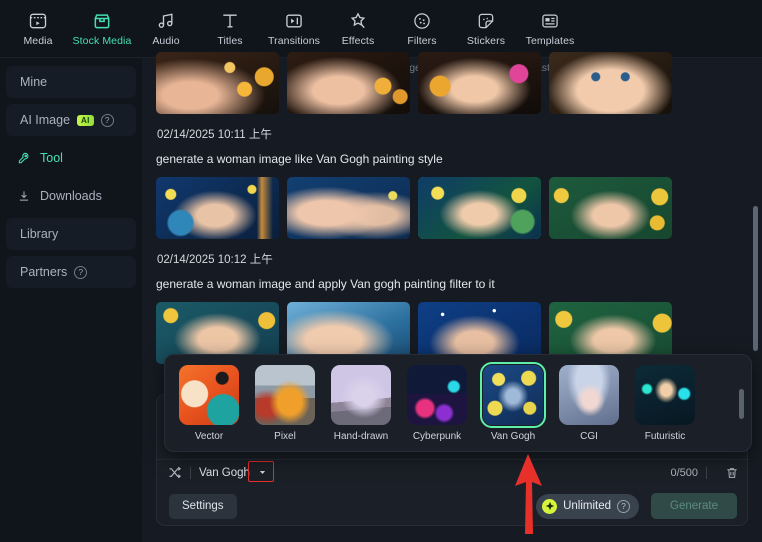  What do you see at coordinates (71, 272) in the screenshot?
I see `sidebar-item-partners: Partners ?` at bounding box center [71, 272].